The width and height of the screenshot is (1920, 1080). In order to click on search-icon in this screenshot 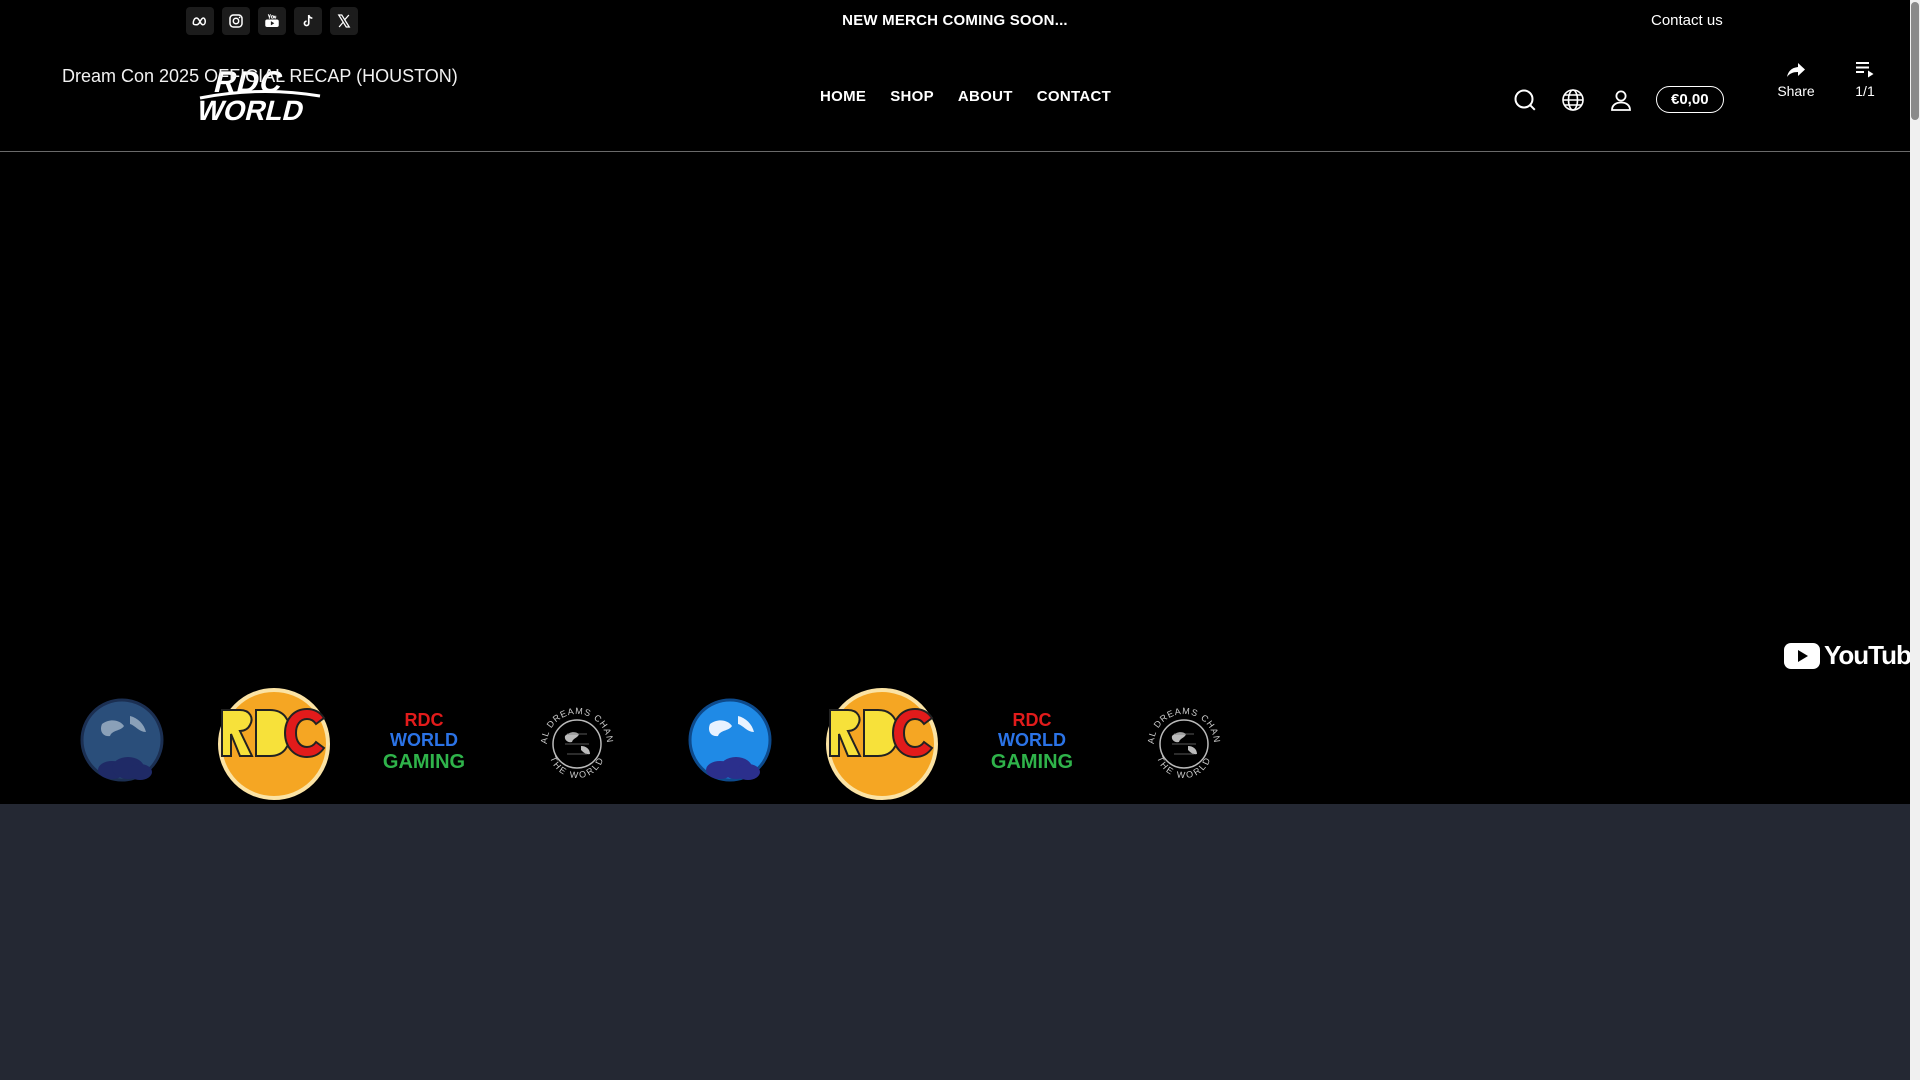, I will do `click(1525, 100)`.